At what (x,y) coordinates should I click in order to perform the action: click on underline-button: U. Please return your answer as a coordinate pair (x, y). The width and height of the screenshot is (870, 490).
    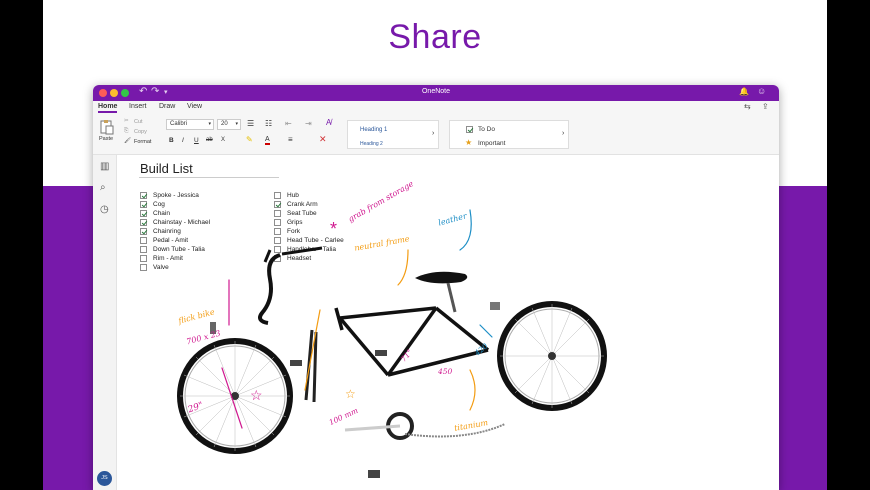
    Looking at the image, I should click on (196, 140).